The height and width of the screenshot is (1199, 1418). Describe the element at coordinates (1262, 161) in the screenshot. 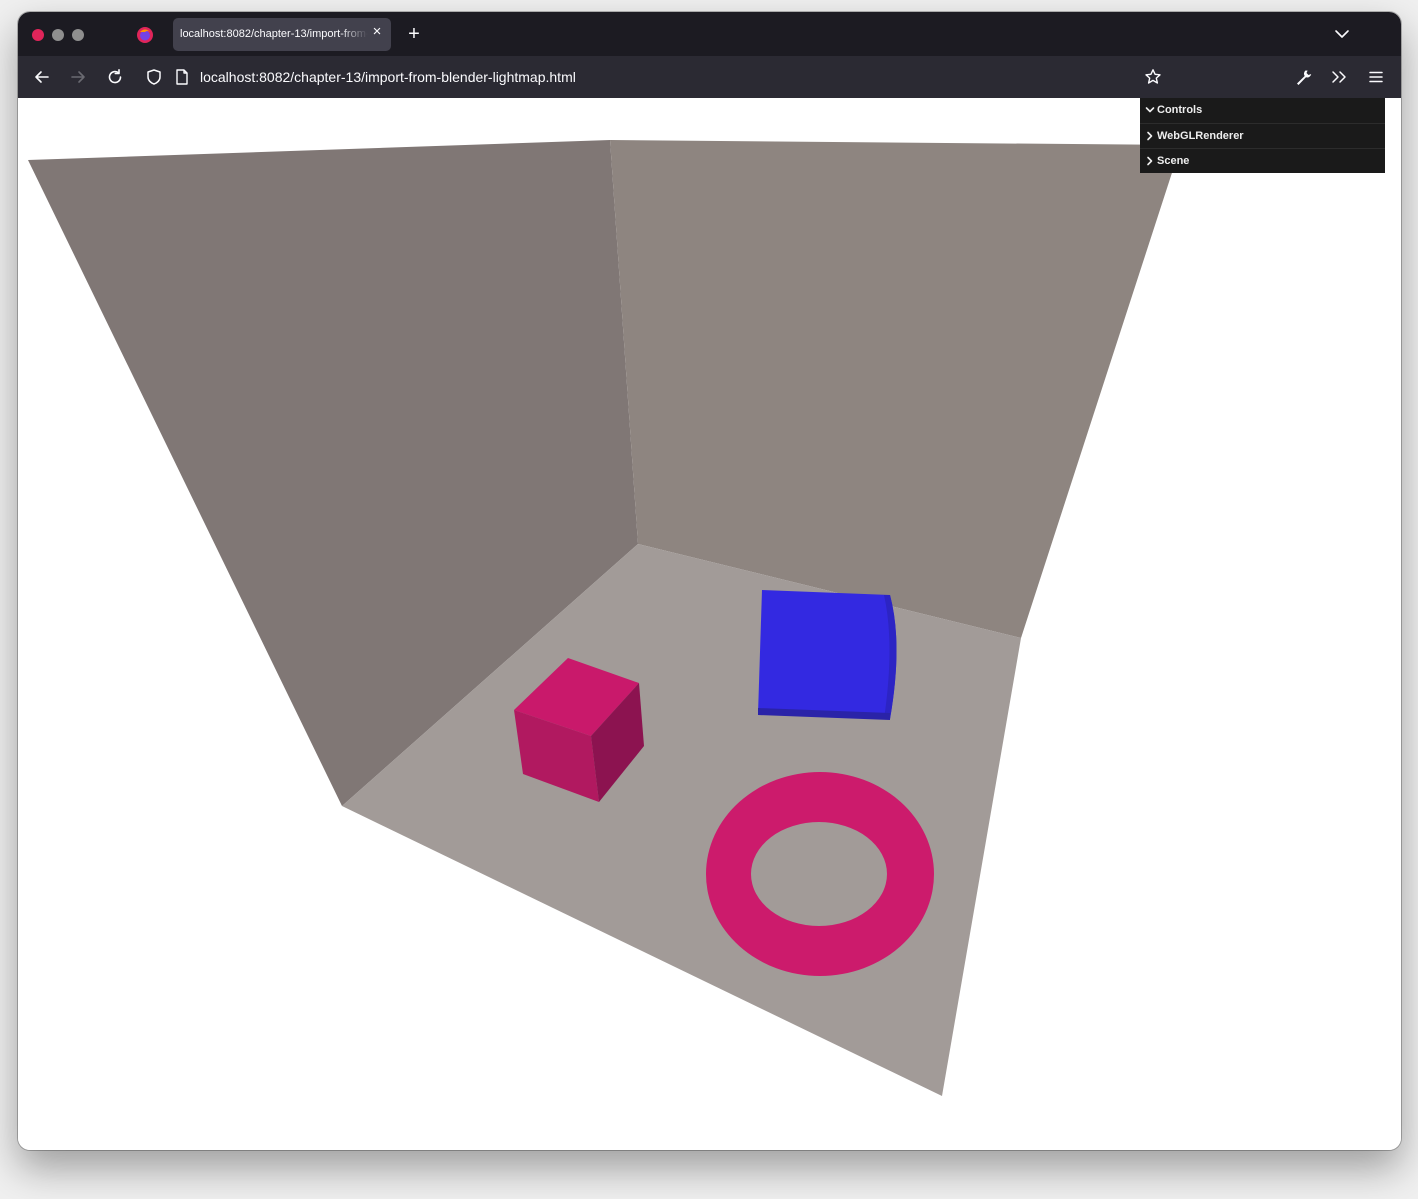

I see `gui-folder-scene: Scene` at that location.